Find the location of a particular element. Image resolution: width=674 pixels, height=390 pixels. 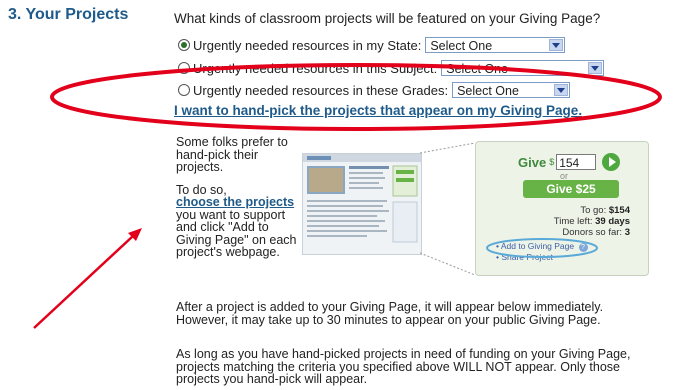

go-arrow-button is located at coordinates (611, 162).